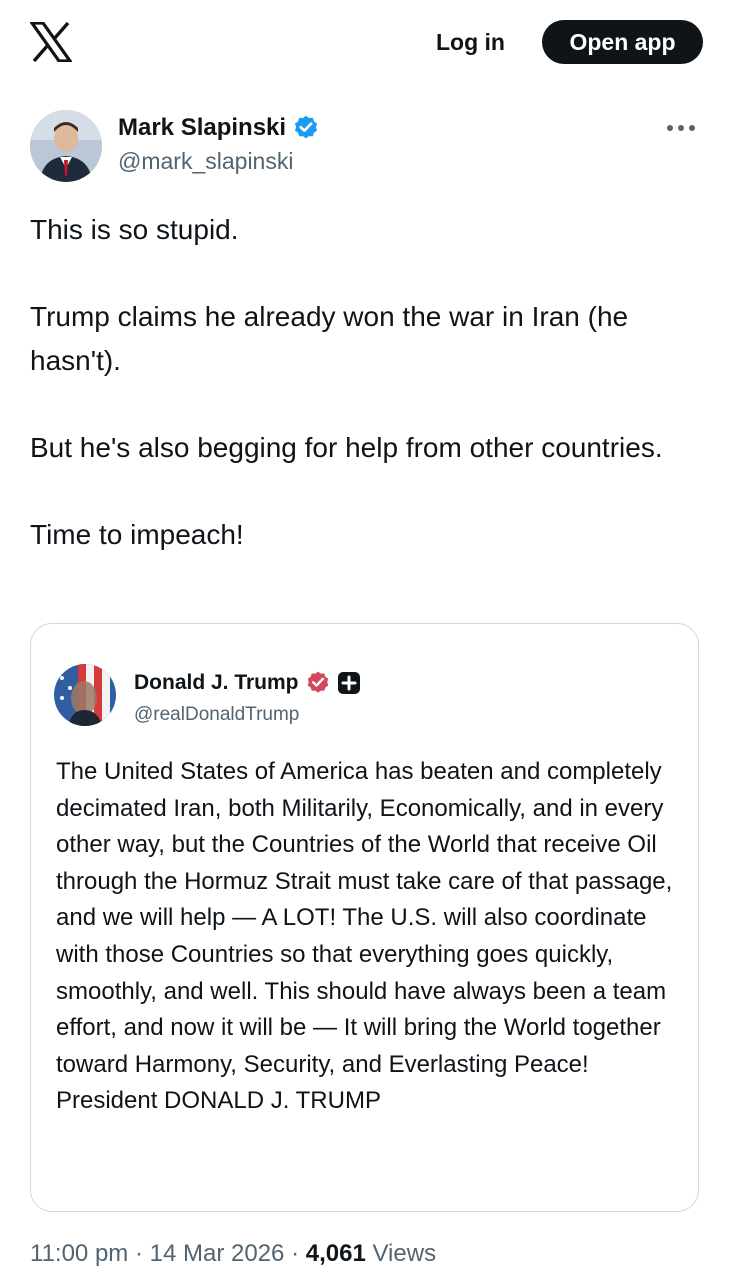 This screenshot has height=1280, width=731. What do you see at coordinates (202, 128) in the screenshot?
I see `author-name: Mark Slapinski` at bounding box center [202, 128].